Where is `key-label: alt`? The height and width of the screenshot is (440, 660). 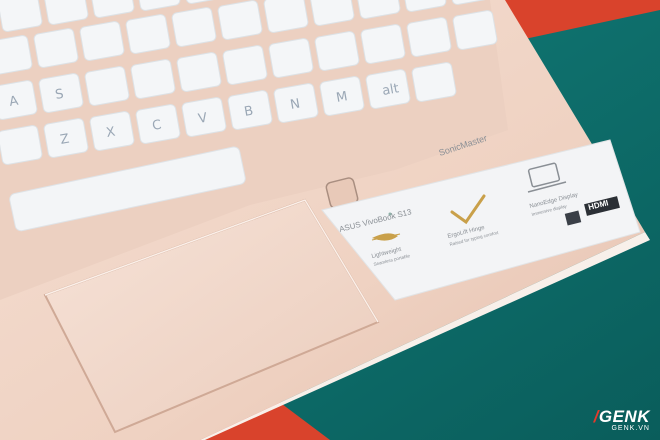
key-label: alt is located at coordinates (390, 90).